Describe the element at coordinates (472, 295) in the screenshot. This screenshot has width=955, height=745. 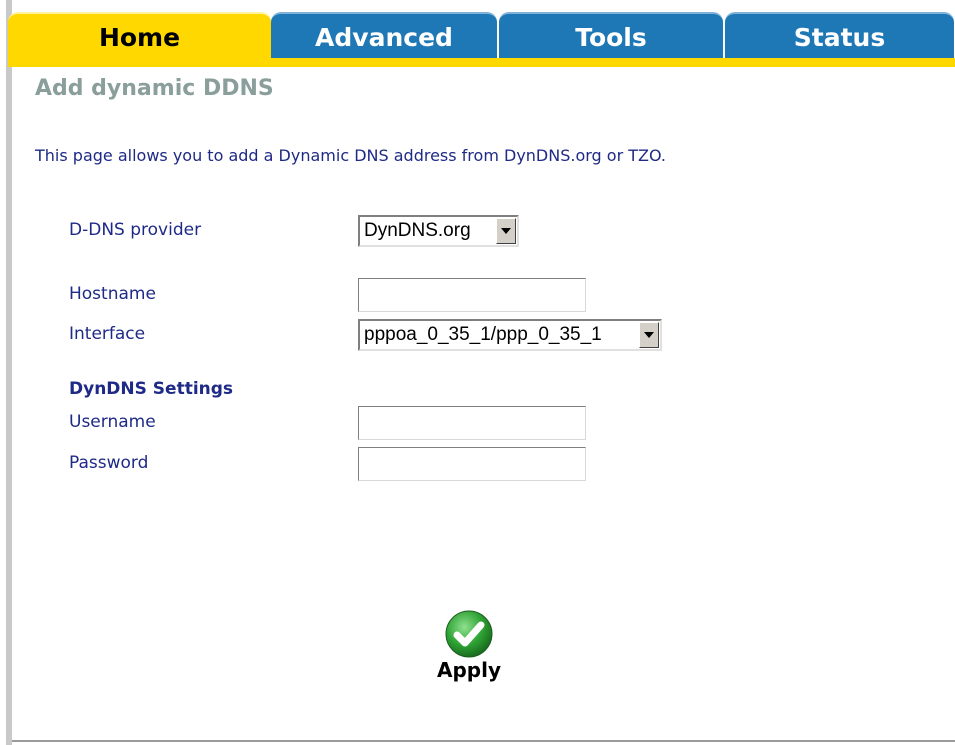
I see `hostname-input` at that location.